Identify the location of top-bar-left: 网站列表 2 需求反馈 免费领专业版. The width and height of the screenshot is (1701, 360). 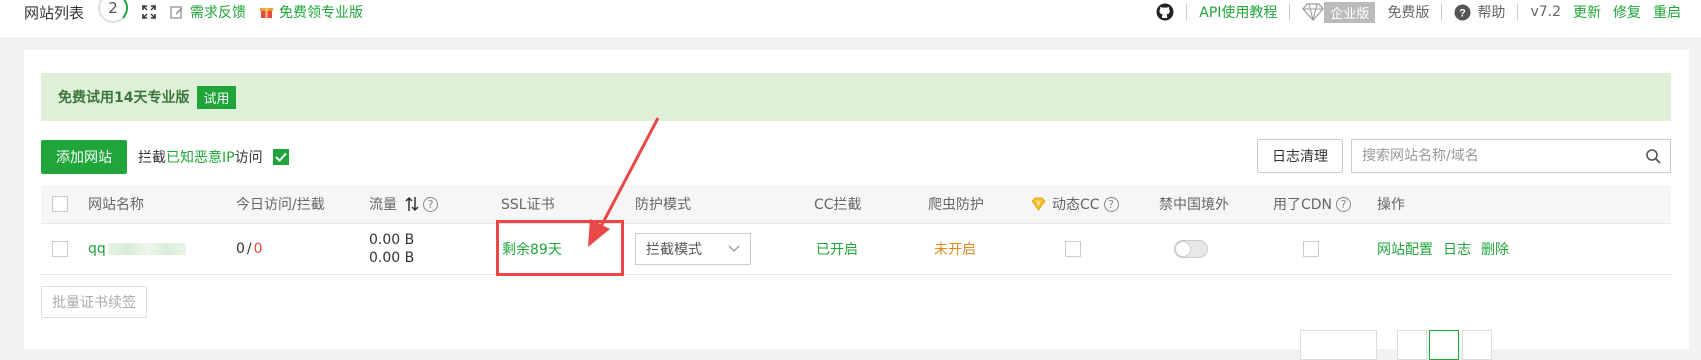
(193, 12).